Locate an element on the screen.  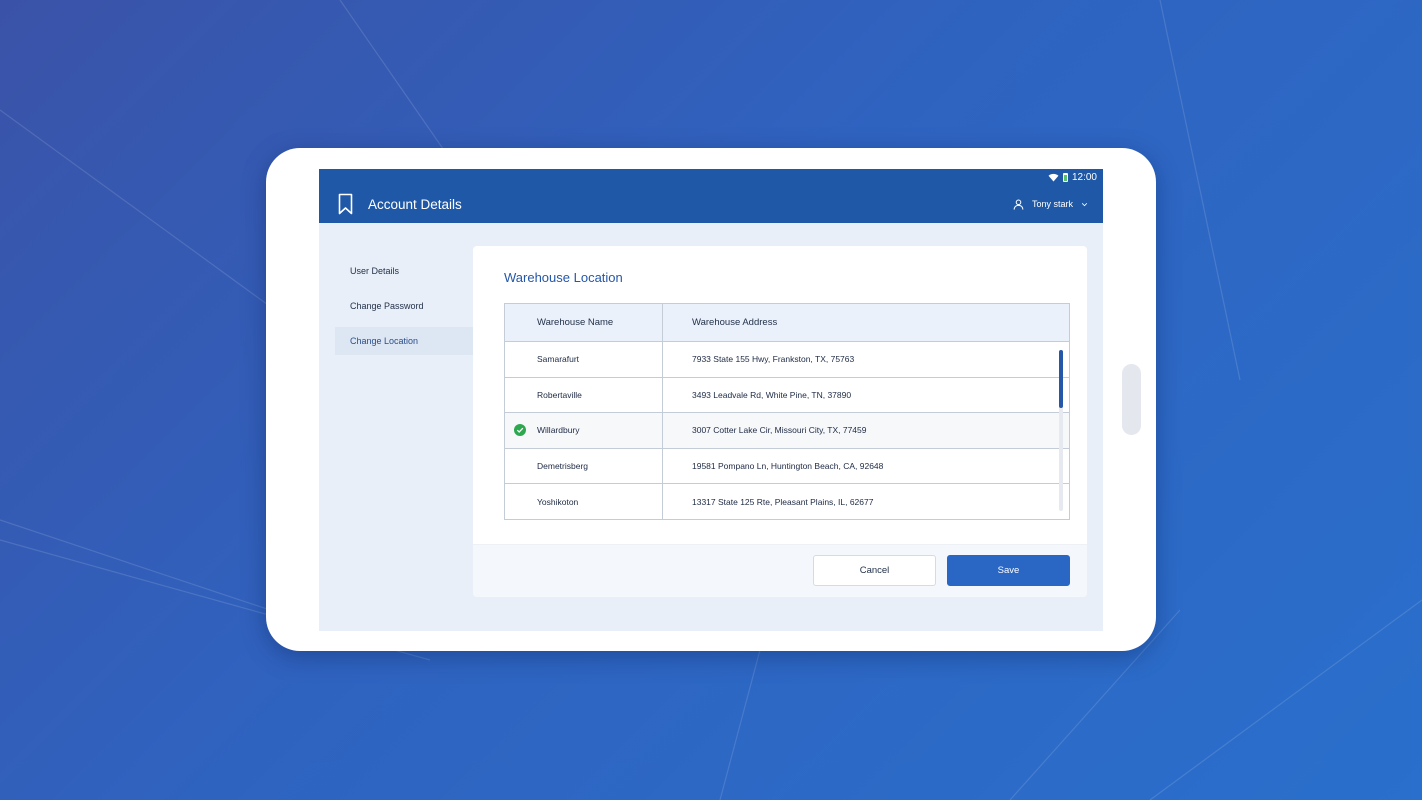
save-button: Save is located at coordinates (1008, 570).